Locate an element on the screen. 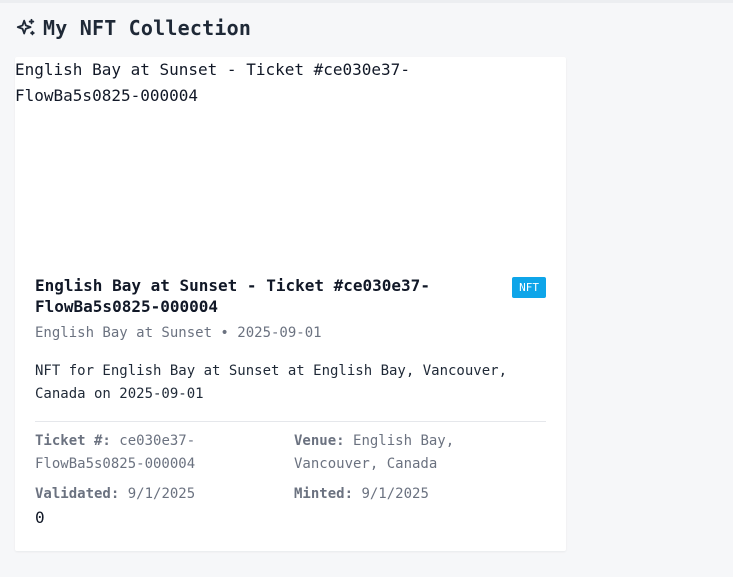  ticket-number-label: Ticket #: is located at coordinates (73, 441).